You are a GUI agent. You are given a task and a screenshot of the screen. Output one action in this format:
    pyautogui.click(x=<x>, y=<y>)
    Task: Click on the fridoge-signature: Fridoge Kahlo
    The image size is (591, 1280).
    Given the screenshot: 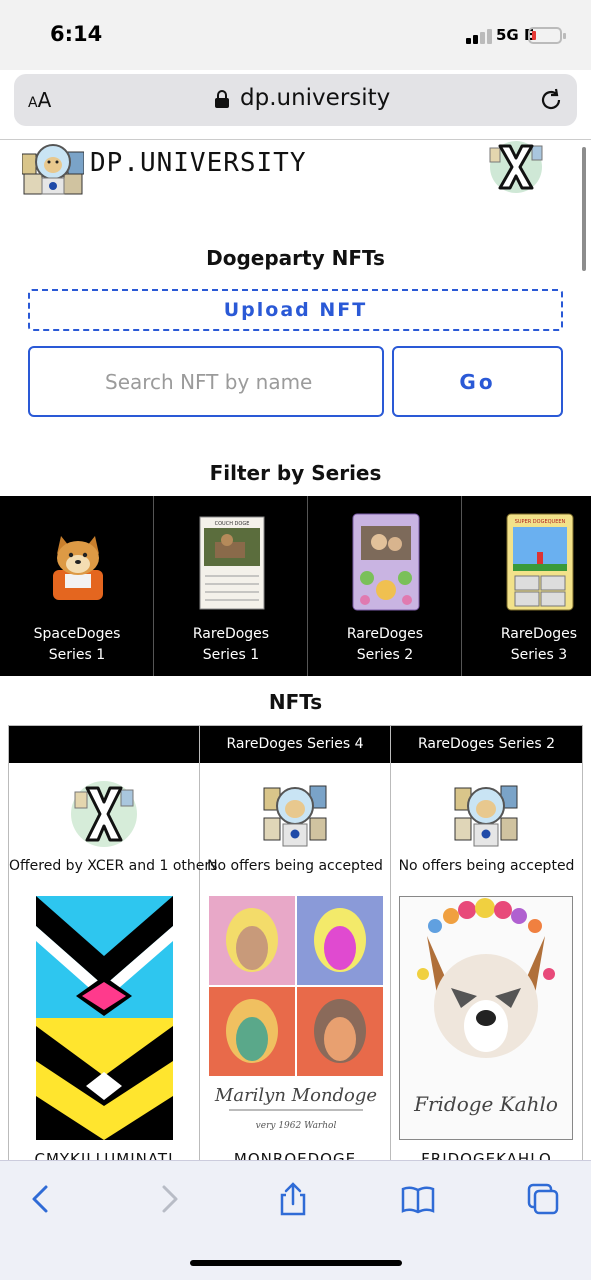 What is the action you would take?
    pyautogui.click(x=485, y=1104)
    